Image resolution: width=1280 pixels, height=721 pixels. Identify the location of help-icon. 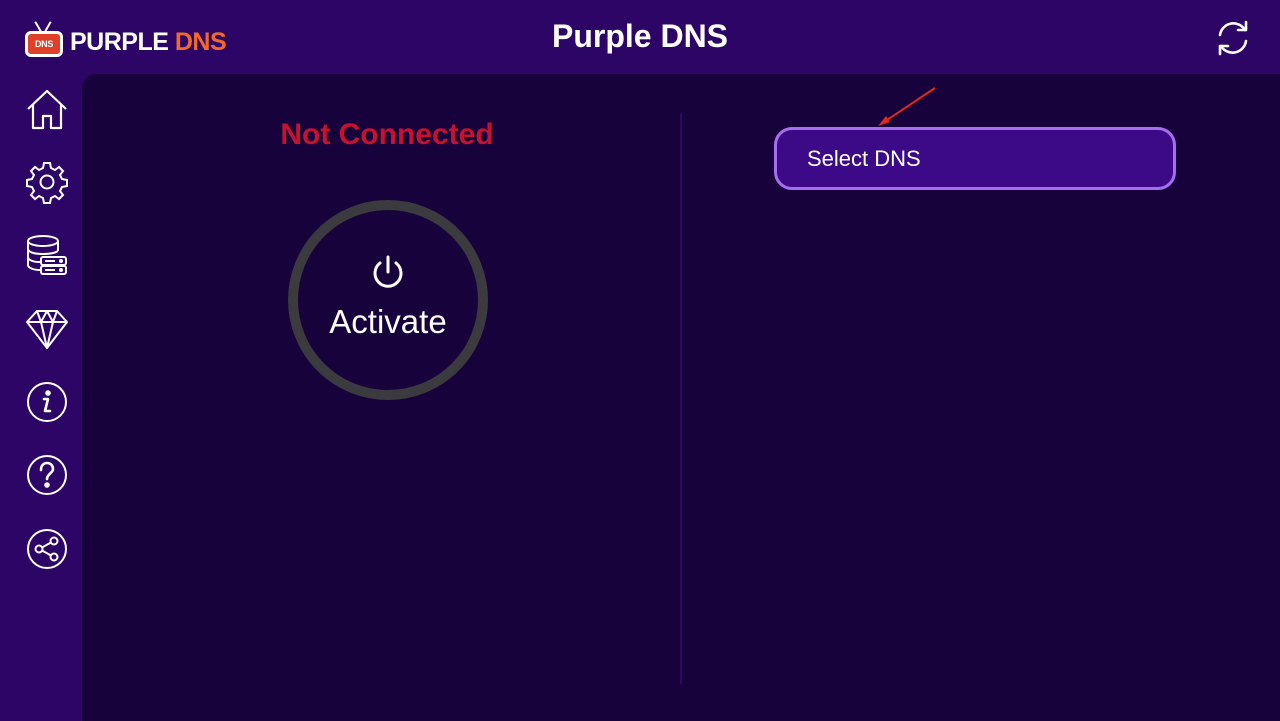
(47, 475).